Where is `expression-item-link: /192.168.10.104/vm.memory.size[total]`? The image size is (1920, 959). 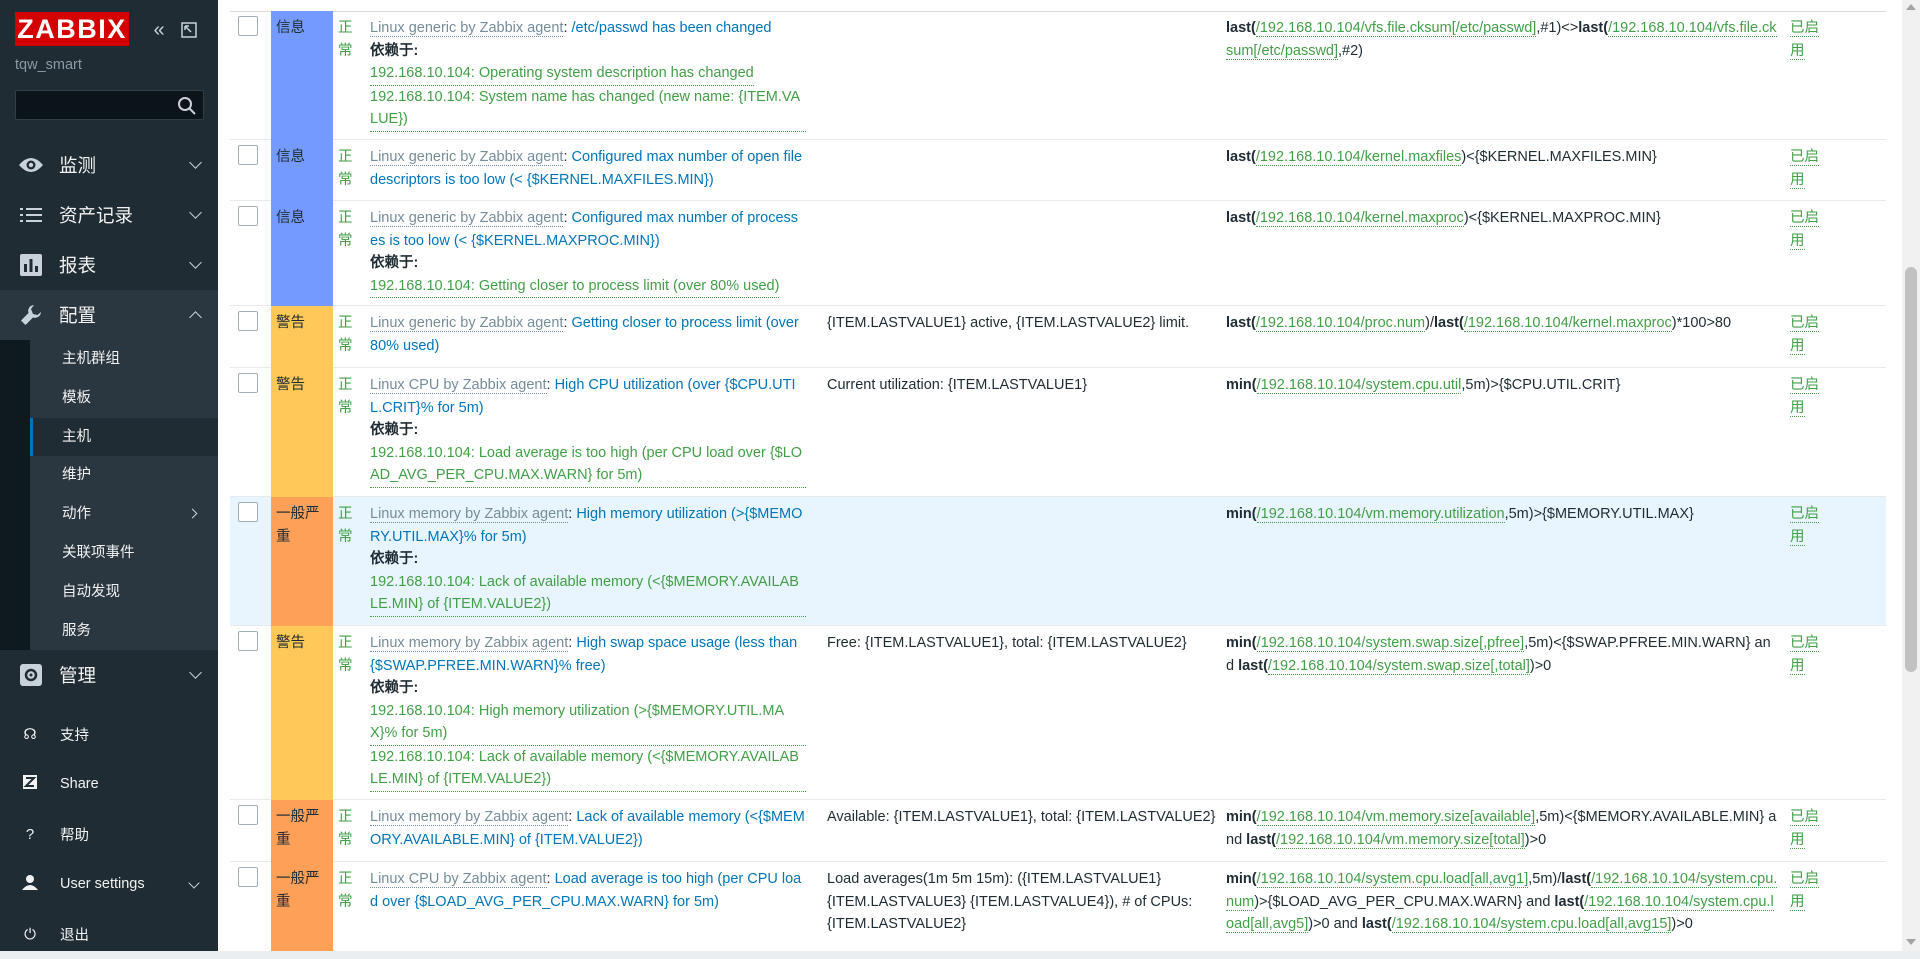 expression-item-link: /192.168.10.104/vm.memory.size[total] is located at coordinates (1400, 840).